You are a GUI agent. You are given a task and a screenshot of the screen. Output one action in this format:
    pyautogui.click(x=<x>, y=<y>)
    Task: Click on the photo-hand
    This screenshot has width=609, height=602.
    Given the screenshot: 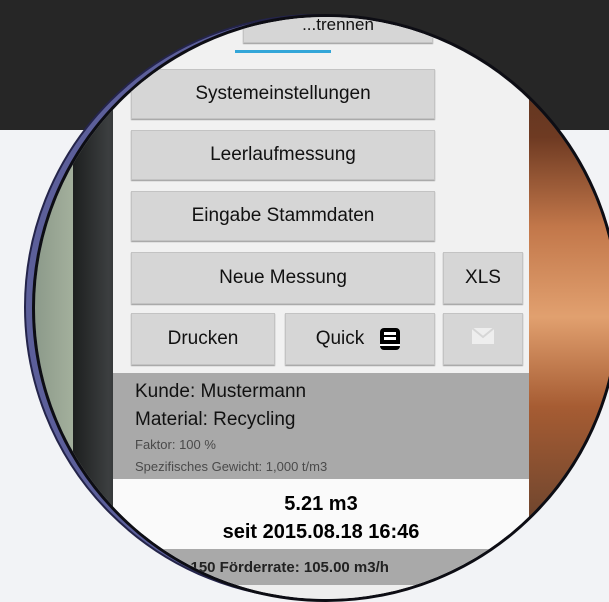 What is the action you would take?
    pyautogui.click(x=567, y=308)
    